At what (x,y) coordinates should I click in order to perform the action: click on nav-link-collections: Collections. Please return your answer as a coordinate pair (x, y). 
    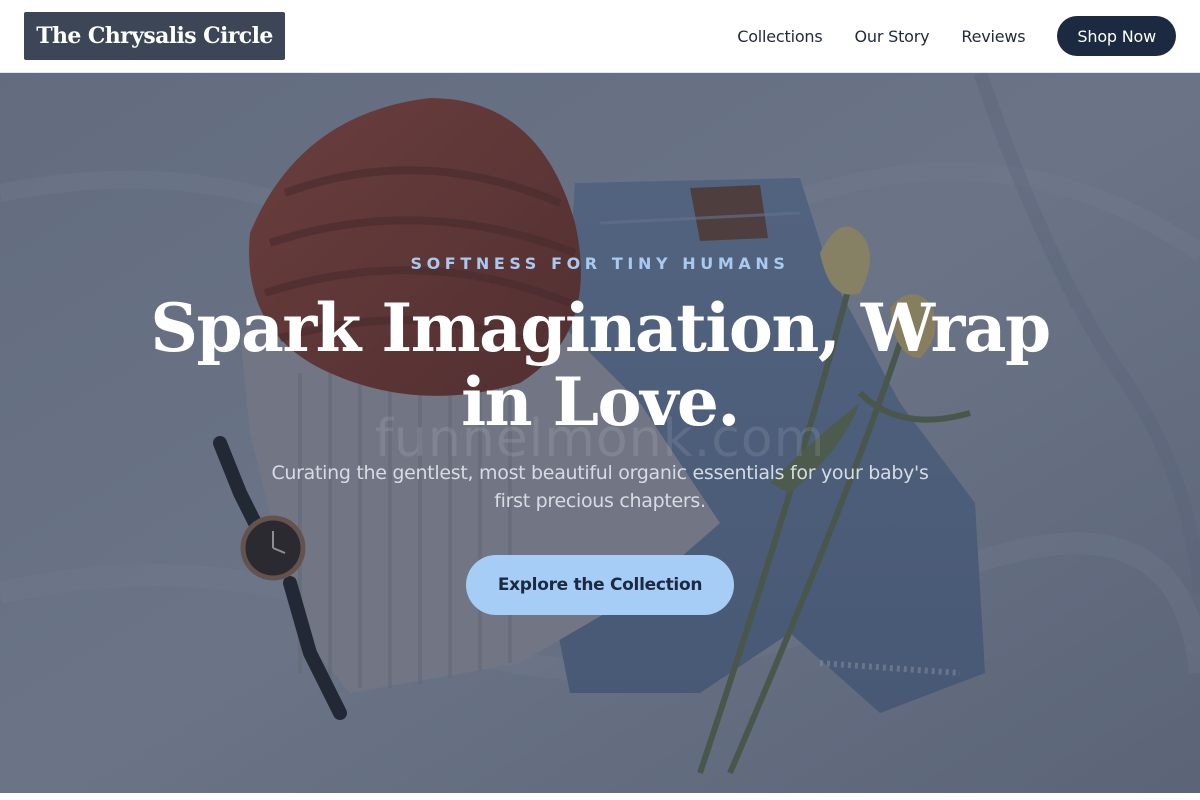
    Looking at the image, I should click on (779, 36).